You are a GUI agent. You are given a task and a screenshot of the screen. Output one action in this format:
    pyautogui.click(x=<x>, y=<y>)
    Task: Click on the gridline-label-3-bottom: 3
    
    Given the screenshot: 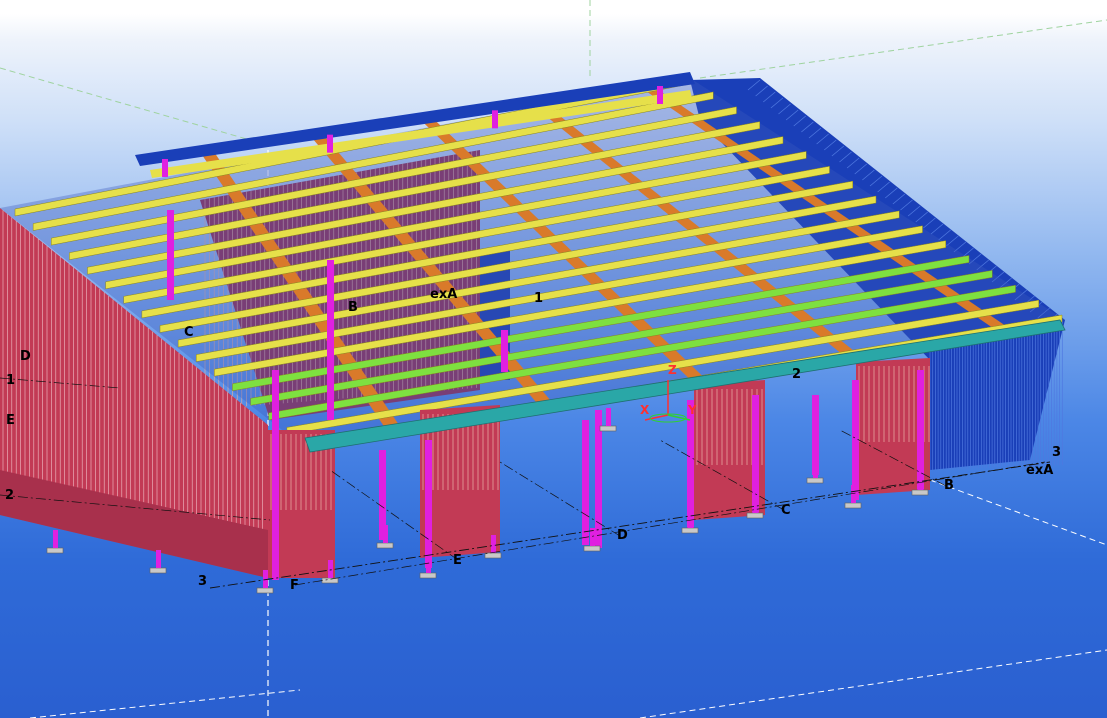 What is the action you would take?
    pyautogui.click(x=202, y=581)
    